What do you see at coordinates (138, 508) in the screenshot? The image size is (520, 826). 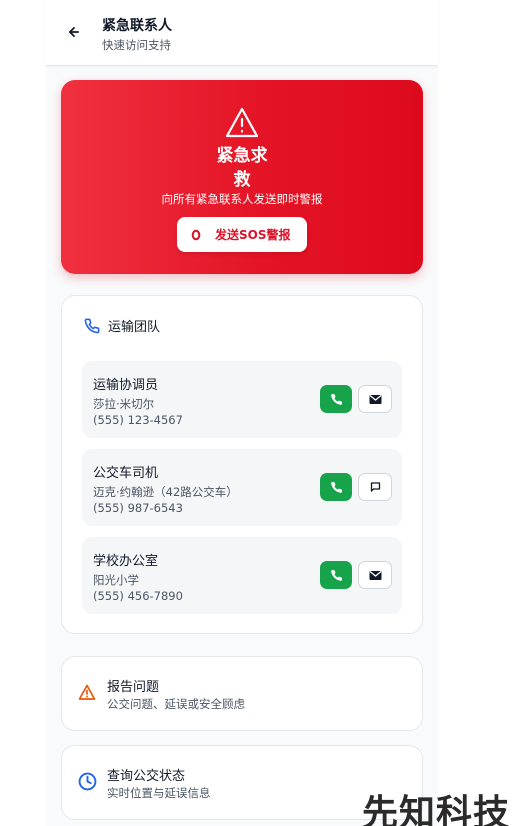 I see `contact-phone: (555) 987-6543` at bounding box center [138, 508].